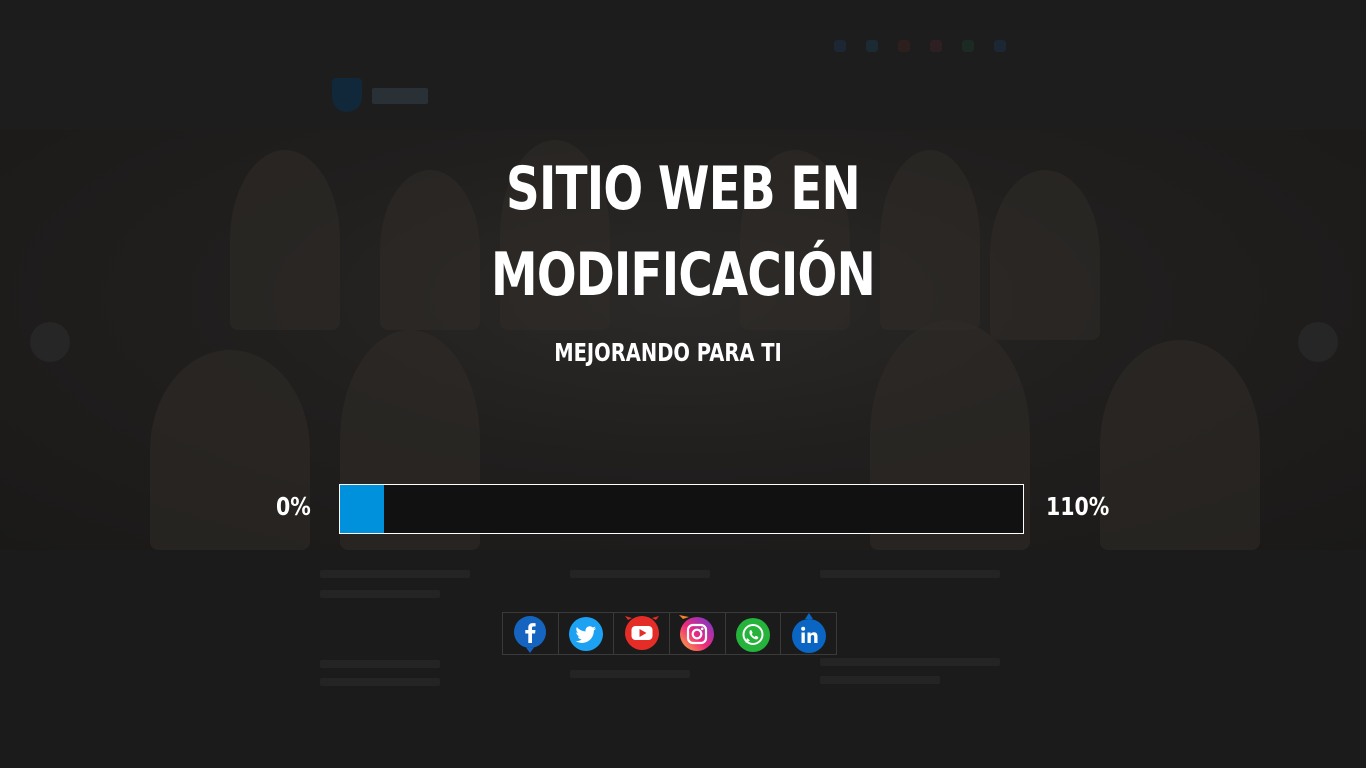  I want to click on progress-bar-fill, so click(362, 509).